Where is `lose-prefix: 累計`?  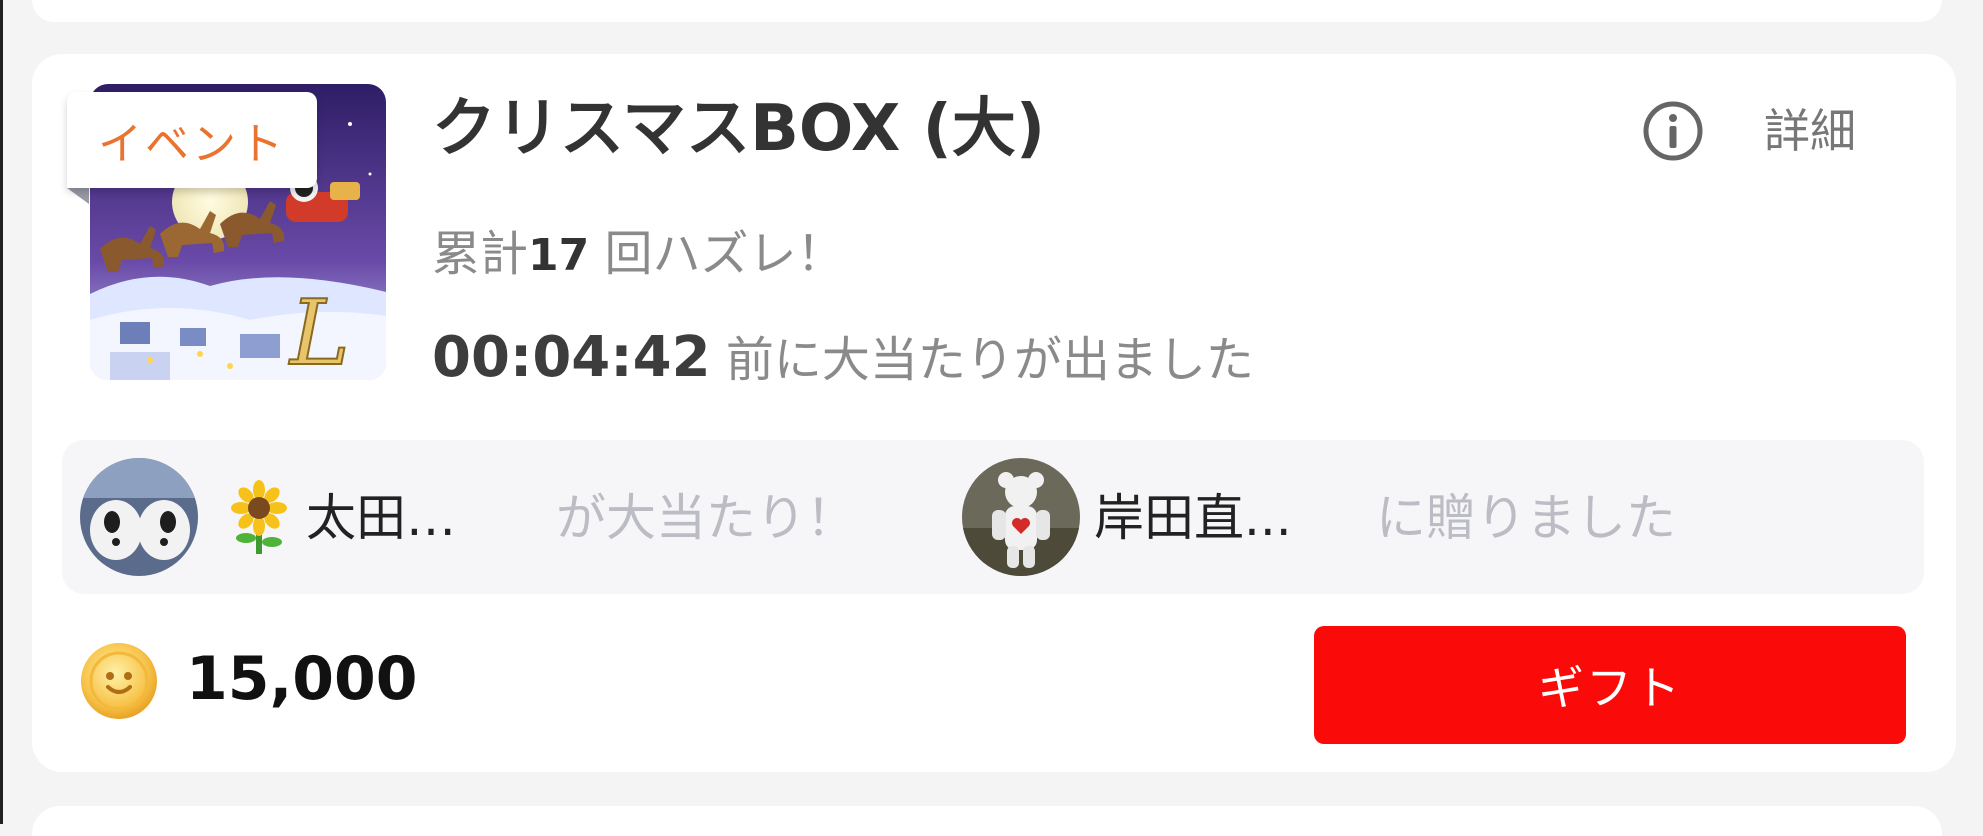
lose-prefix: 累計 is located at coordinates (480, 254).